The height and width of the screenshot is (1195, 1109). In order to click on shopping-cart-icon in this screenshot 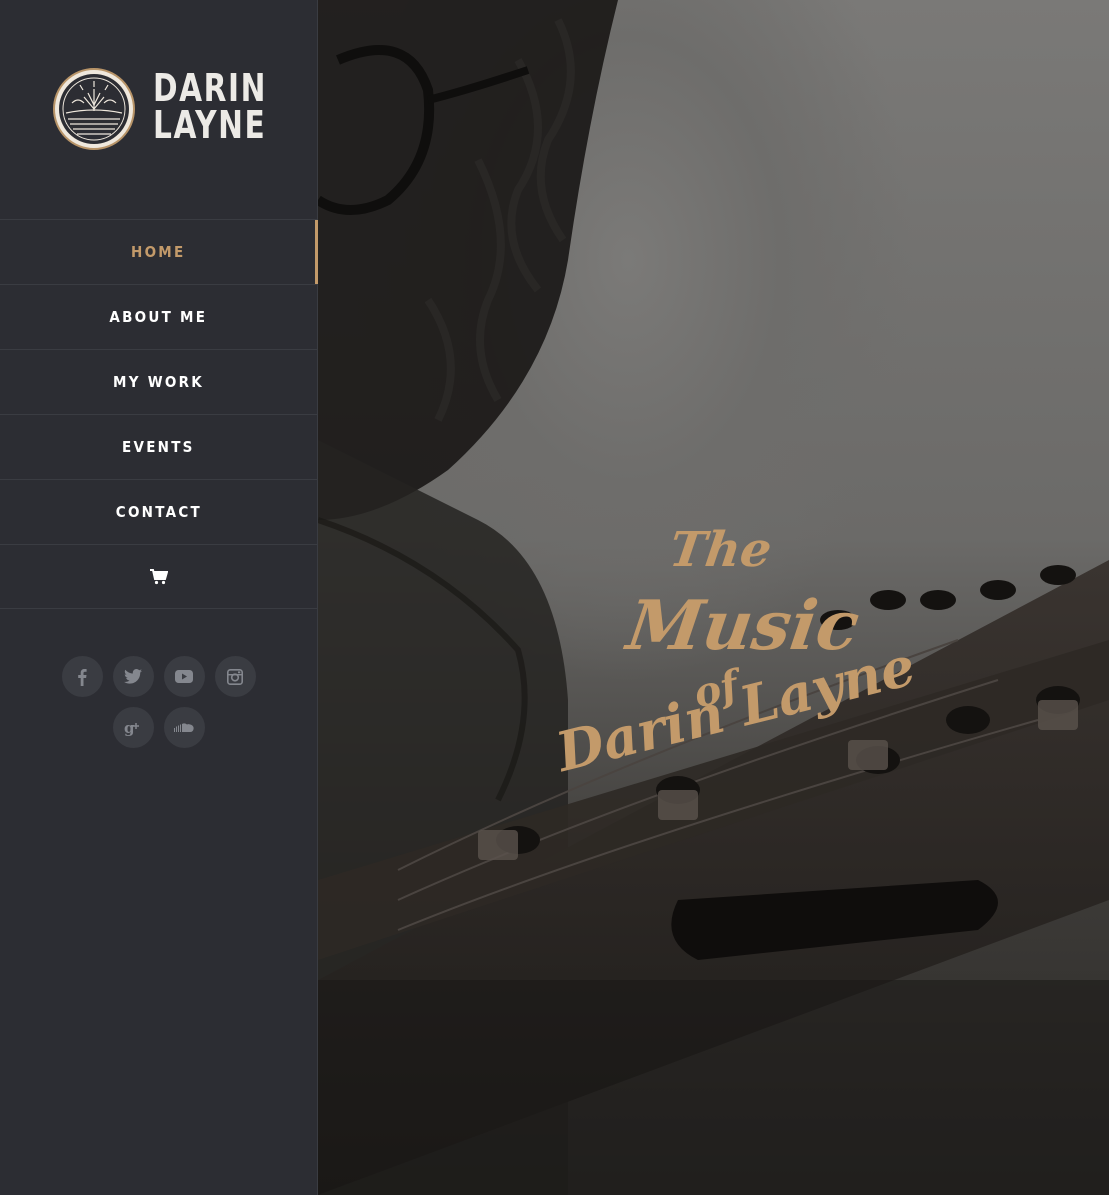, I will do `click(158, 576)`.